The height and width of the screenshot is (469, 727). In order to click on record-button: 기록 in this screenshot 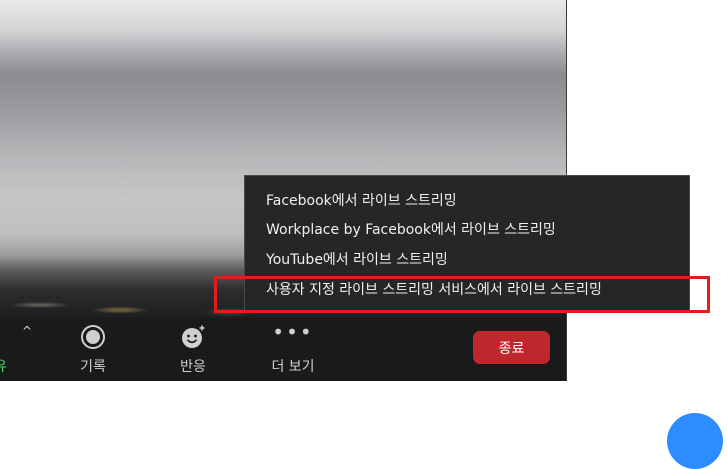, I will do `click(93, 349)`.